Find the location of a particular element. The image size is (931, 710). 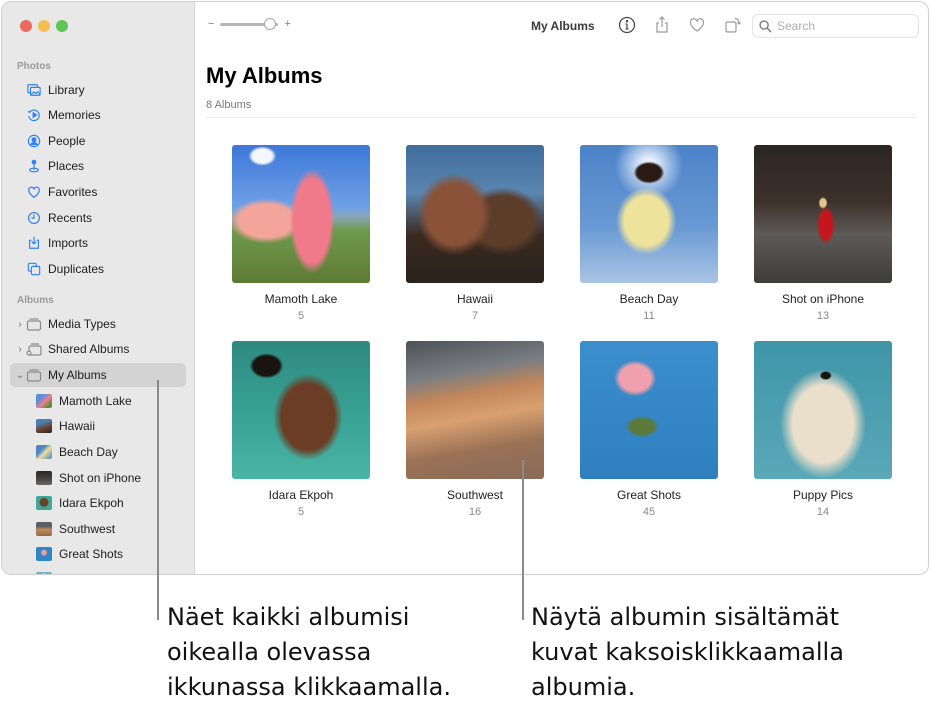

rotate-button is located at coordinates (733, 25).